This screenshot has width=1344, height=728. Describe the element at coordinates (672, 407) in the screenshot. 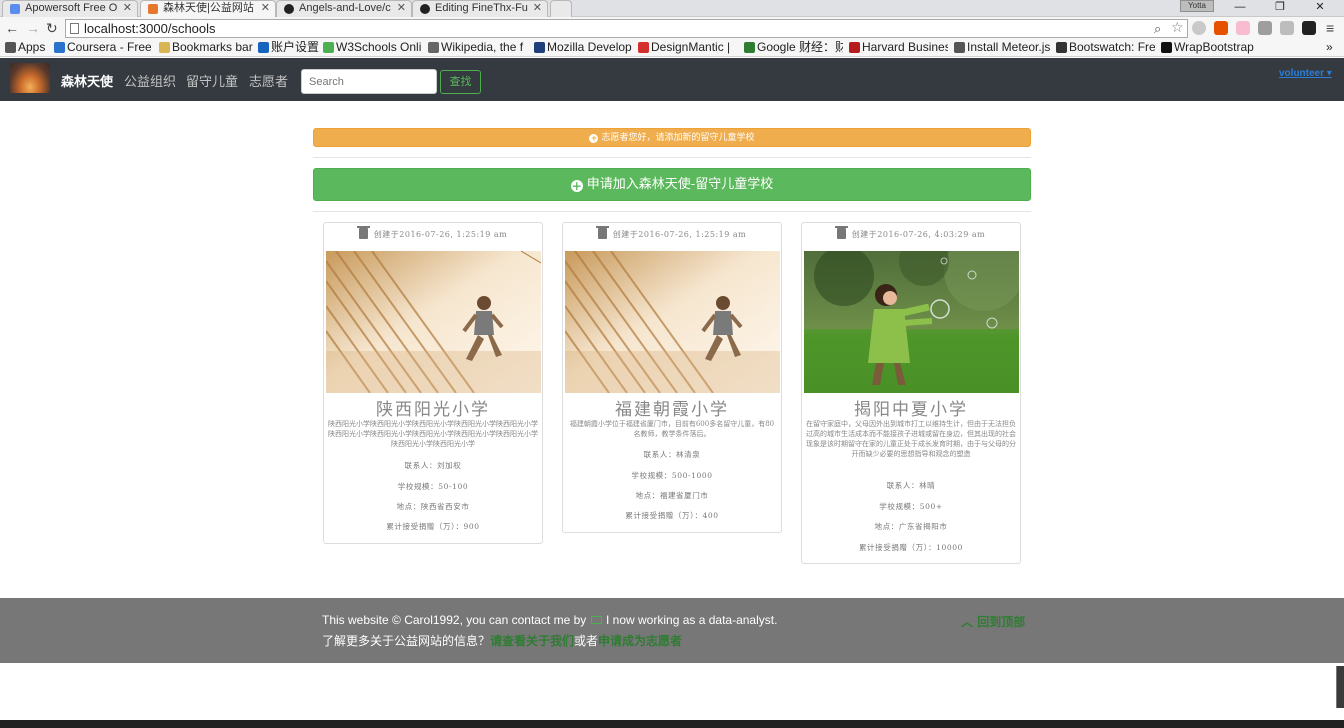

I see `school-name: 福建朝霞小学` at that location.